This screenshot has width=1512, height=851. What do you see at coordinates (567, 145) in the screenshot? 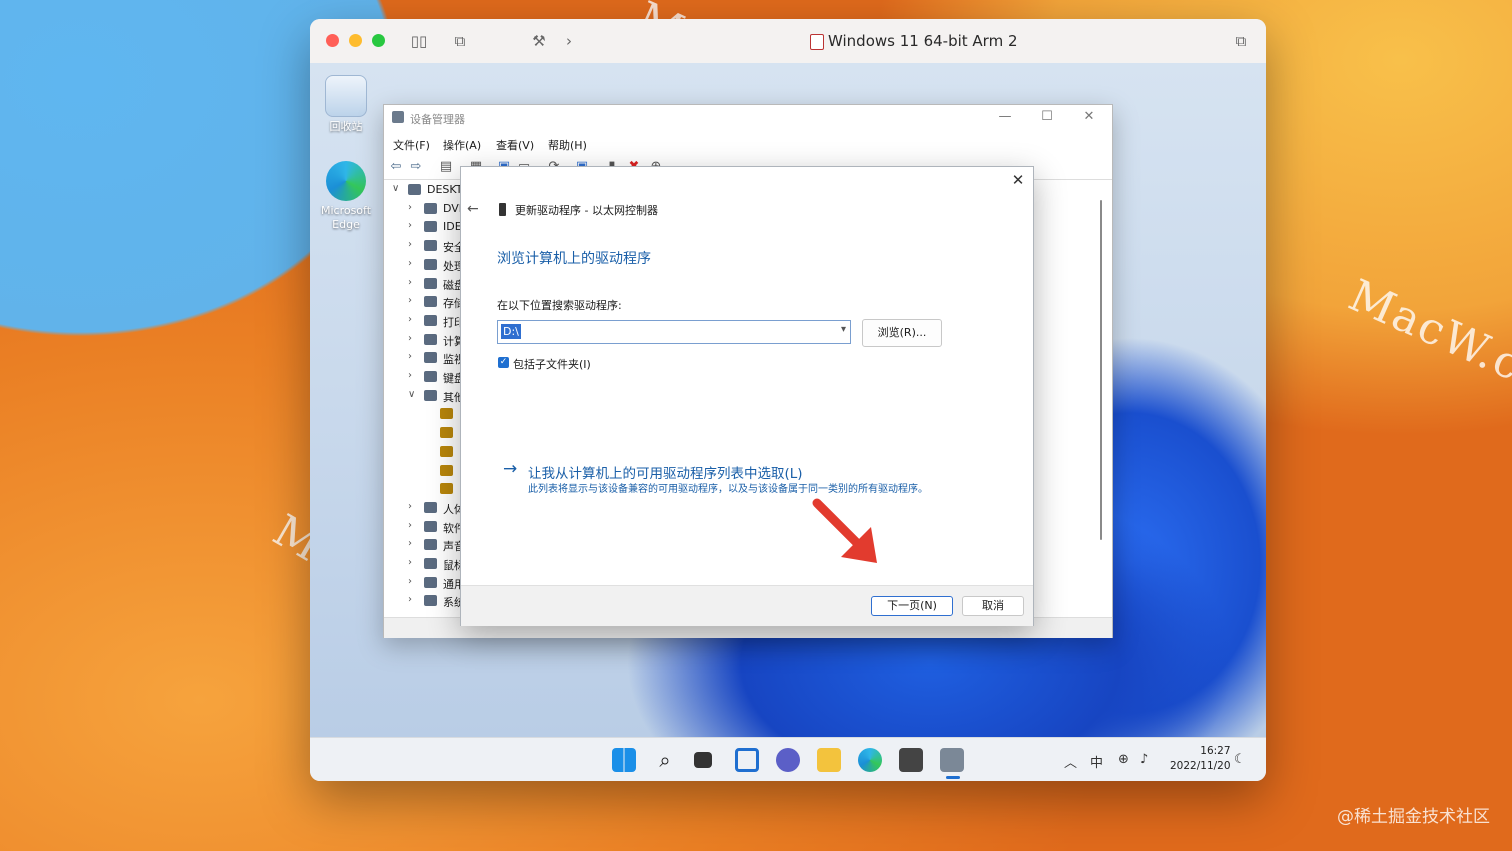
I see `menu-help: 帮助(H)` at bounding box center [567, 145].